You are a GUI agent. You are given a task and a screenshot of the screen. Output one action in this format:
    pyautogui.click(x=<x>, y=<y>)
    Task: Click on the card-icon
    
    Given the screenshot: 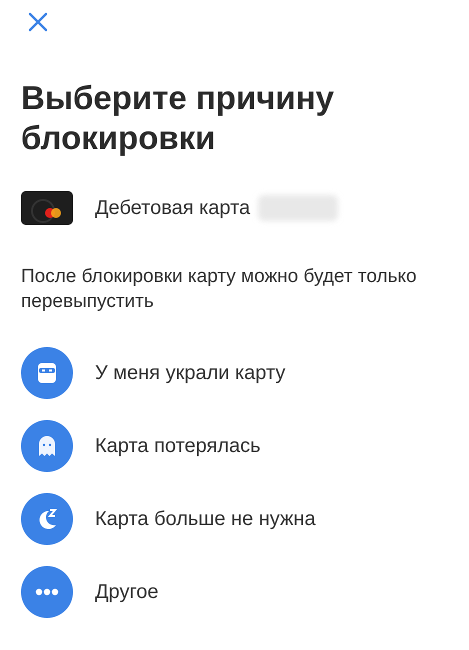 What is the action you would take?
    pyautogui.click(x=47, y=208)
    